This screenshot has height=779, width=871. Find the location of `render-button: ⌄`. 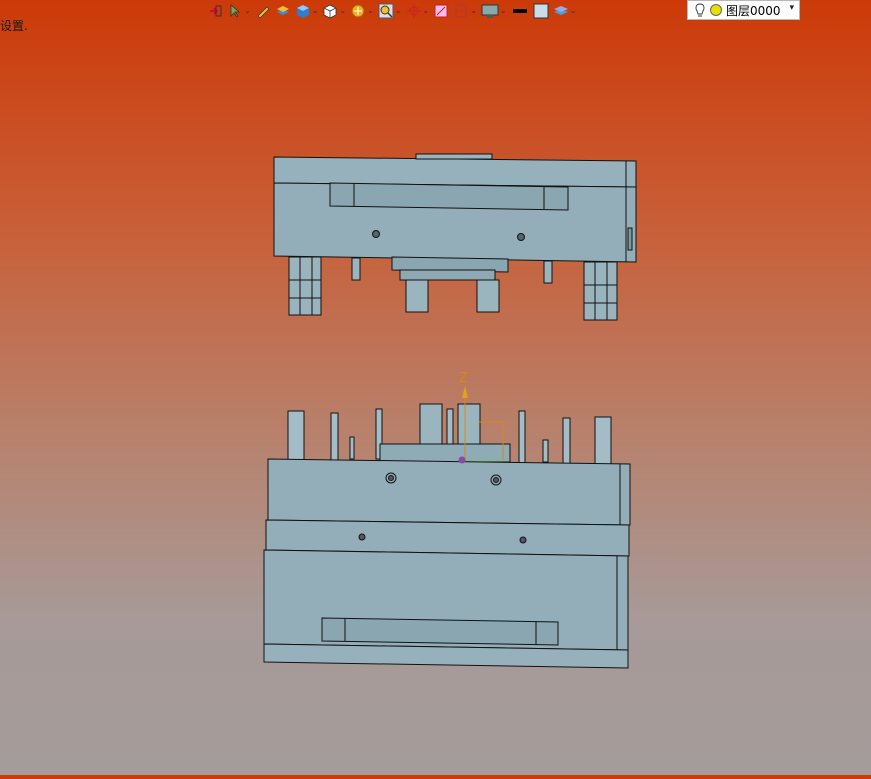

render-button: ⌄ is located at coordinates (362, 11).